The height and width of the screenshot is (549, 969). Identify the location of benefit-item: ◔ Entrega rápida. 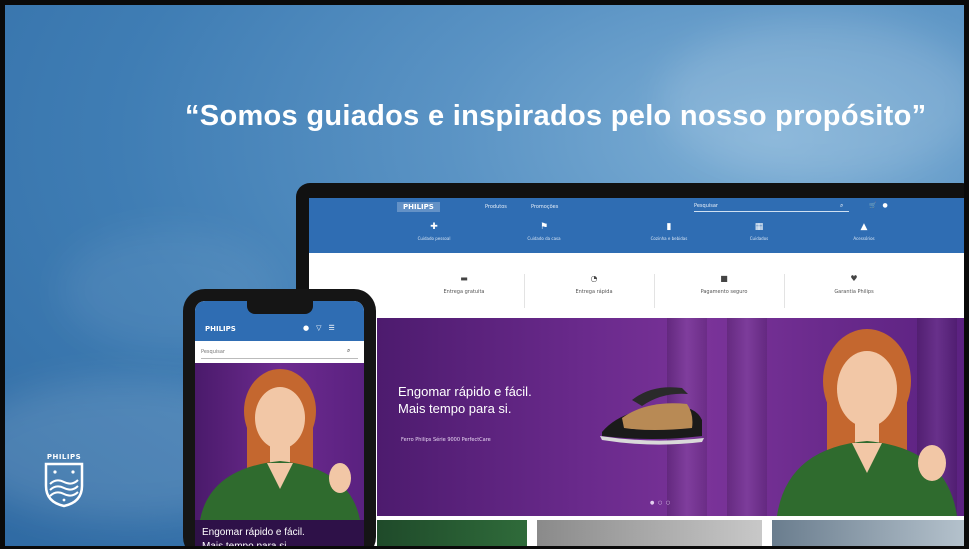
(594, 284).